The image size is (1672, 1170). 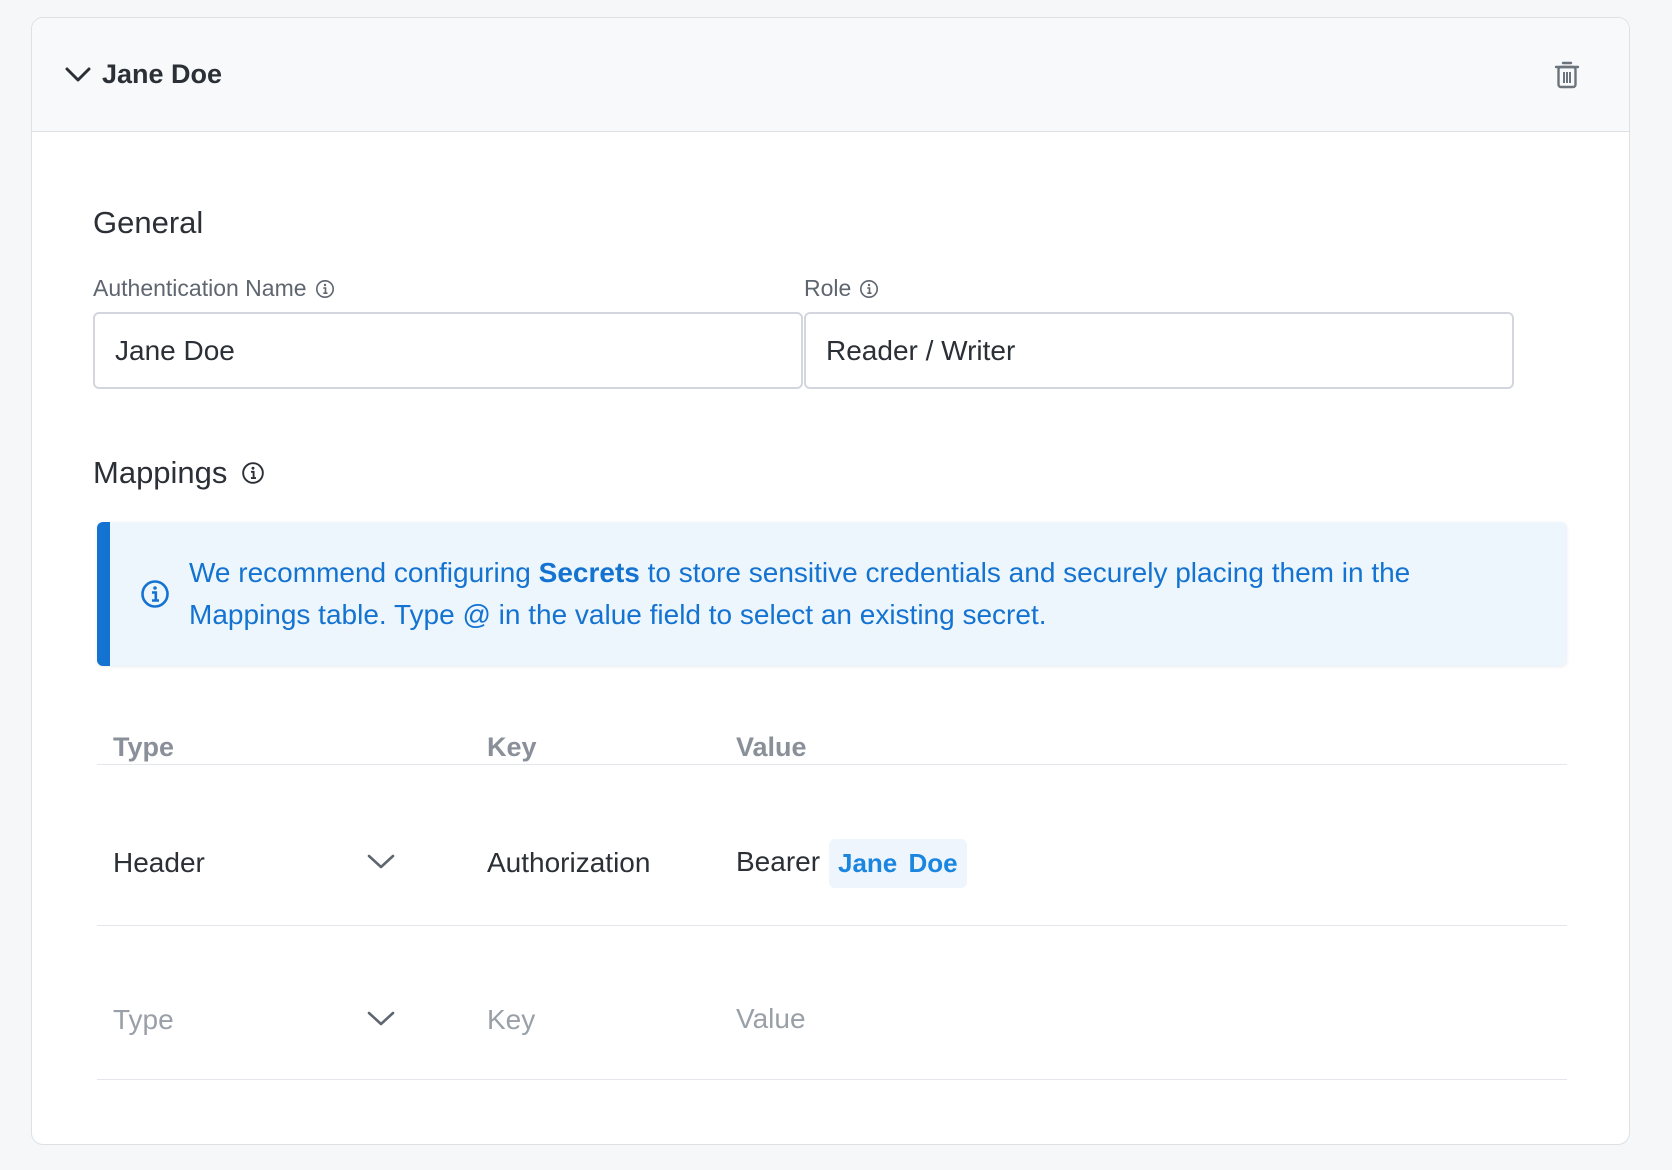 I want to click on card-header: Jane Doe, so click(x=830, y=75).